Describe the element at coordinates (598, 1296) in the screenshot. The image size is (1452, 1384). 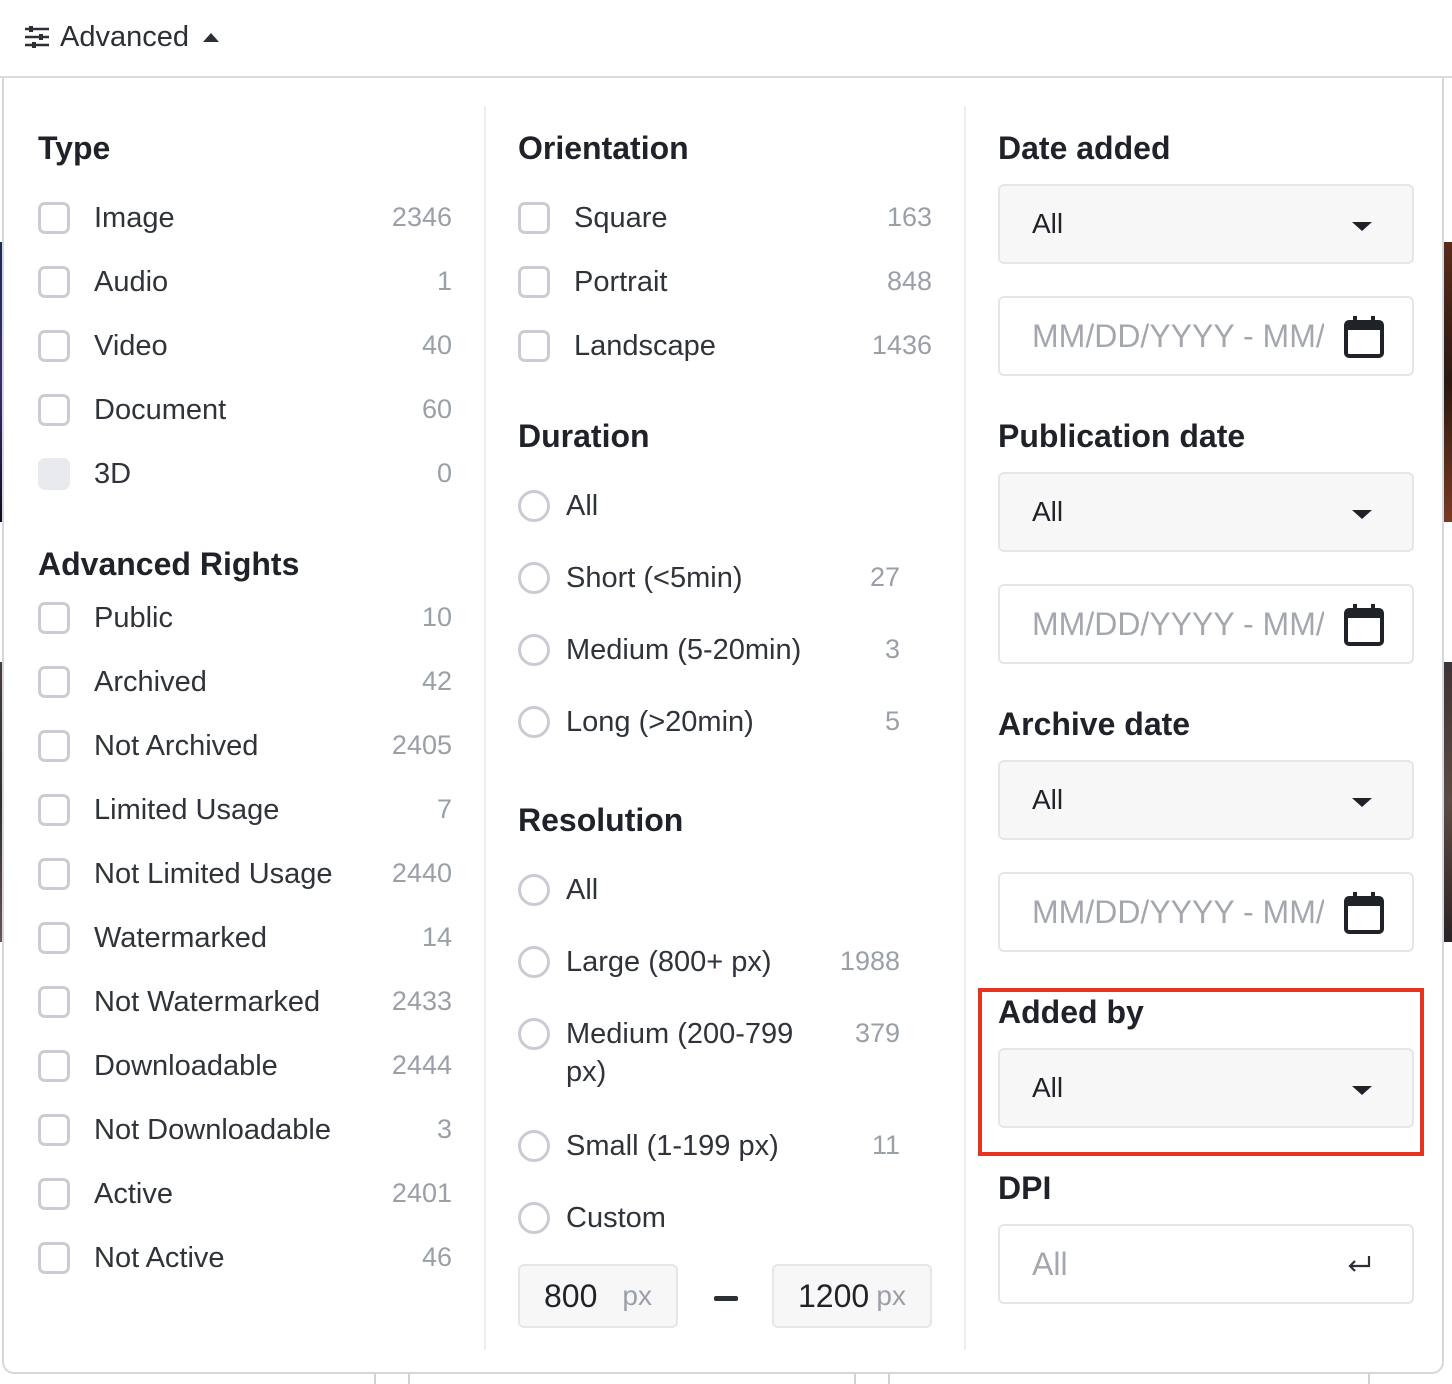
I see `resolution-min-input: 800 px` at that location.